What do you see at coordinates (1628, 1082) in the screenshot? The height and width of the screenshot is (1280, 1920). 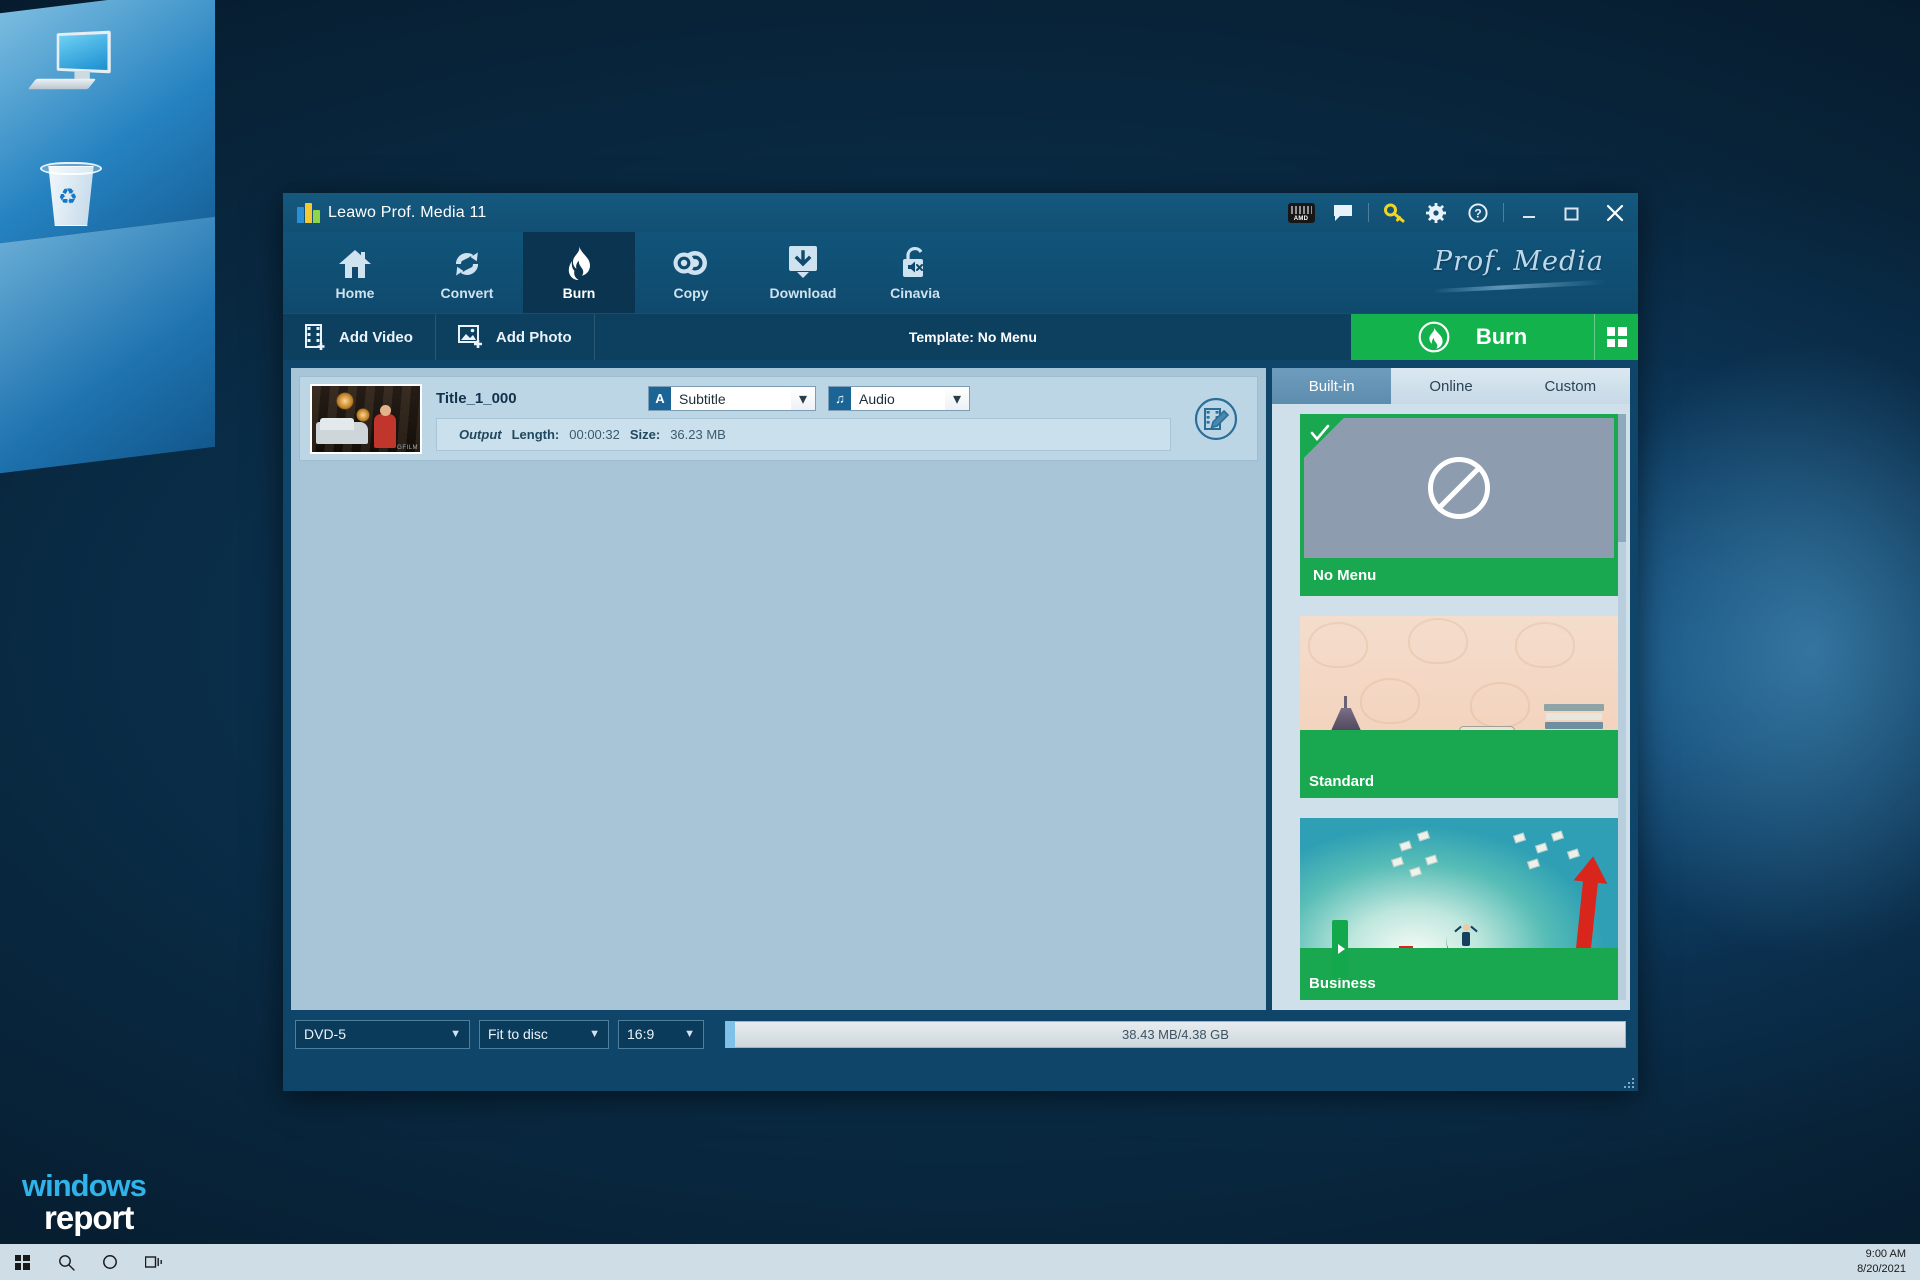 I see `resize-grip` at bounding box center [1628, 1082].